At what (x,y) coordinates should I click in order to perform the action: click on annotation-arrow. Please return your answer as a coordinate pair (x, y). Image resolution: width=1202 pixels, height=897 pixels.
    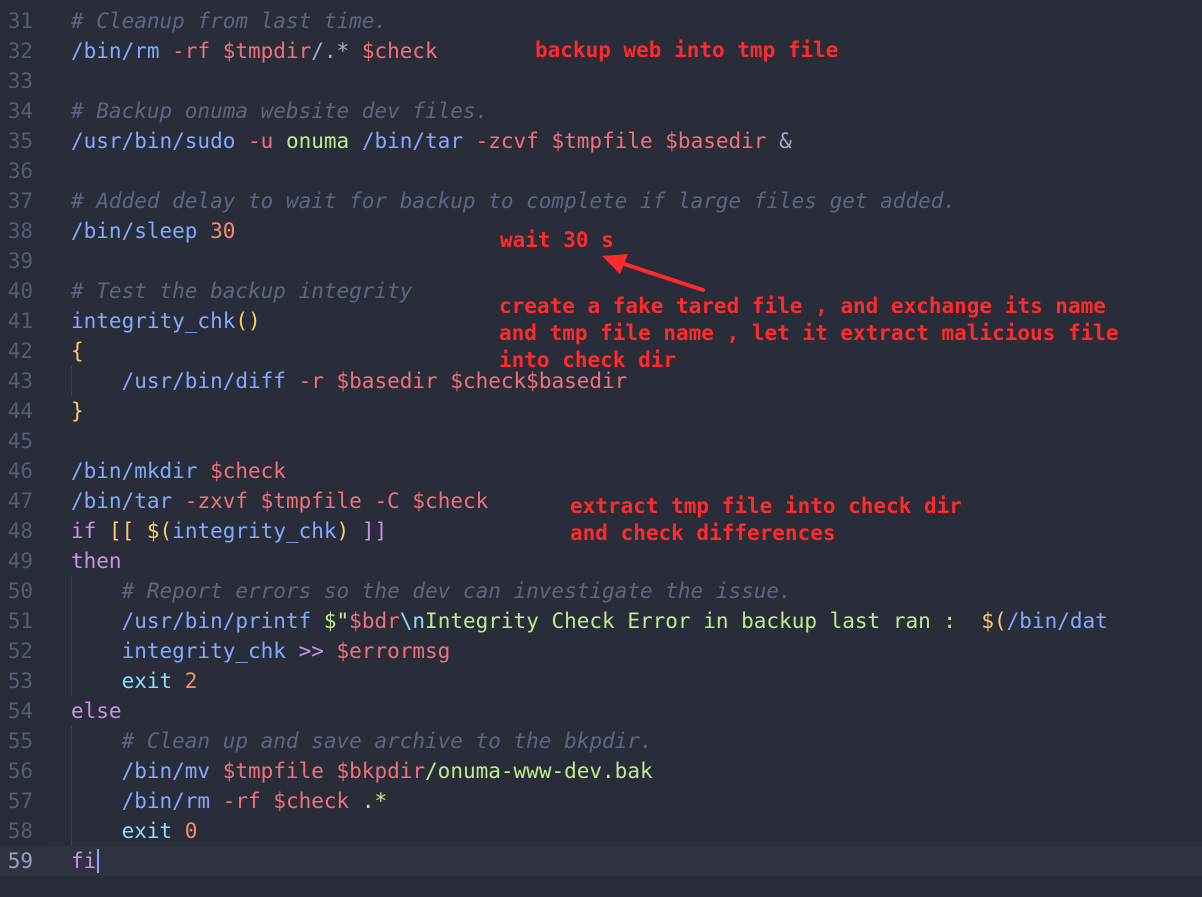
    Looking at the image, I should click on (653, 273).